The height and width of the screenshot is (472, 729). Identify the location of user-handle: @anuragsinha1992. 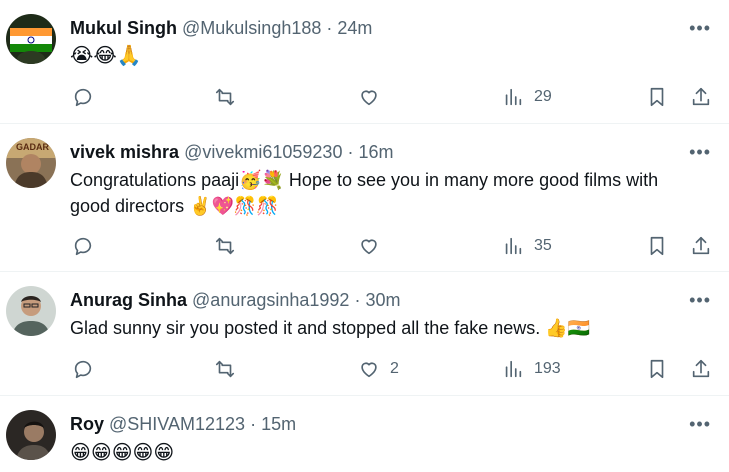
(270, 300).